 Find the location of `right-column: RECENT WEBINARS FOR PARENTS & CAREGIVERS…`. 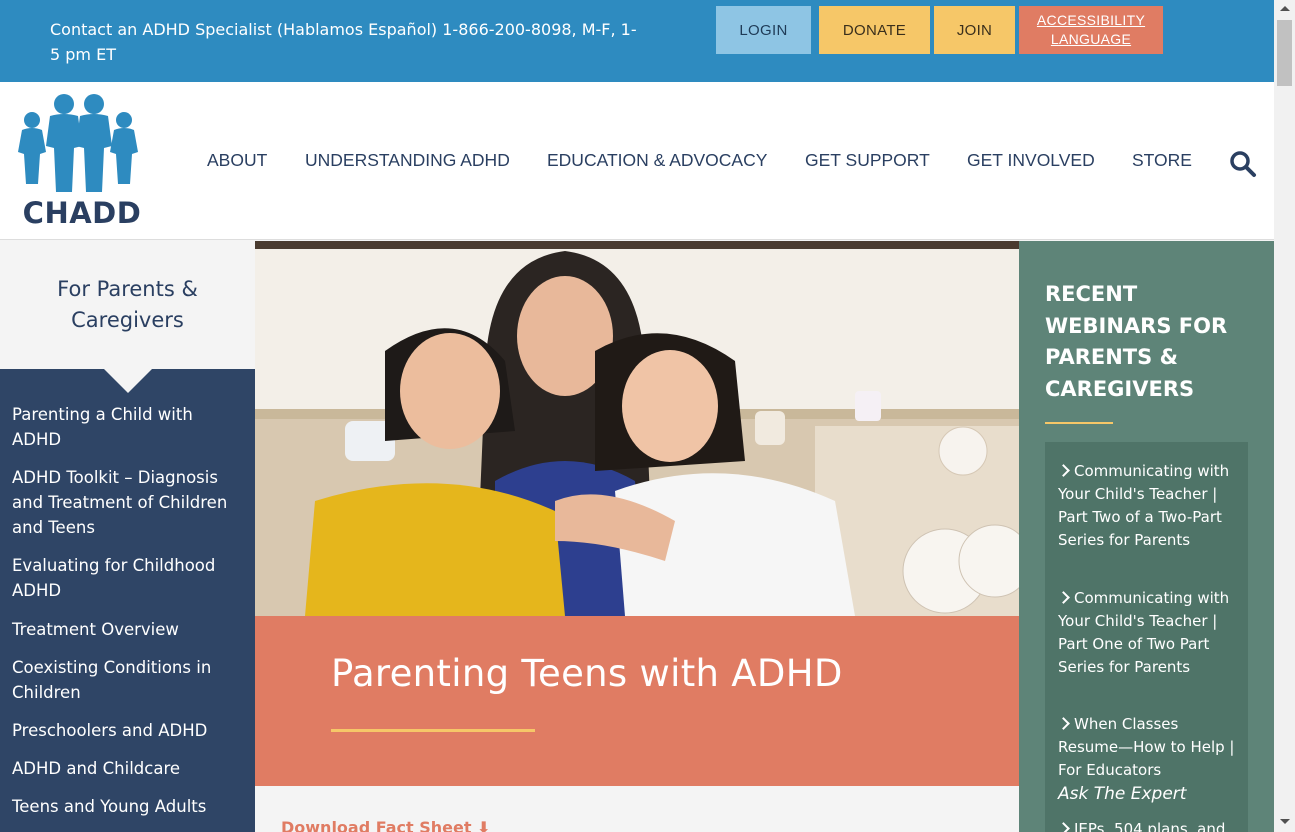

right-column: RECENT WEBINARS FOR PARENTS & CAREGIVERS… is located at coordinates (1146, 536).